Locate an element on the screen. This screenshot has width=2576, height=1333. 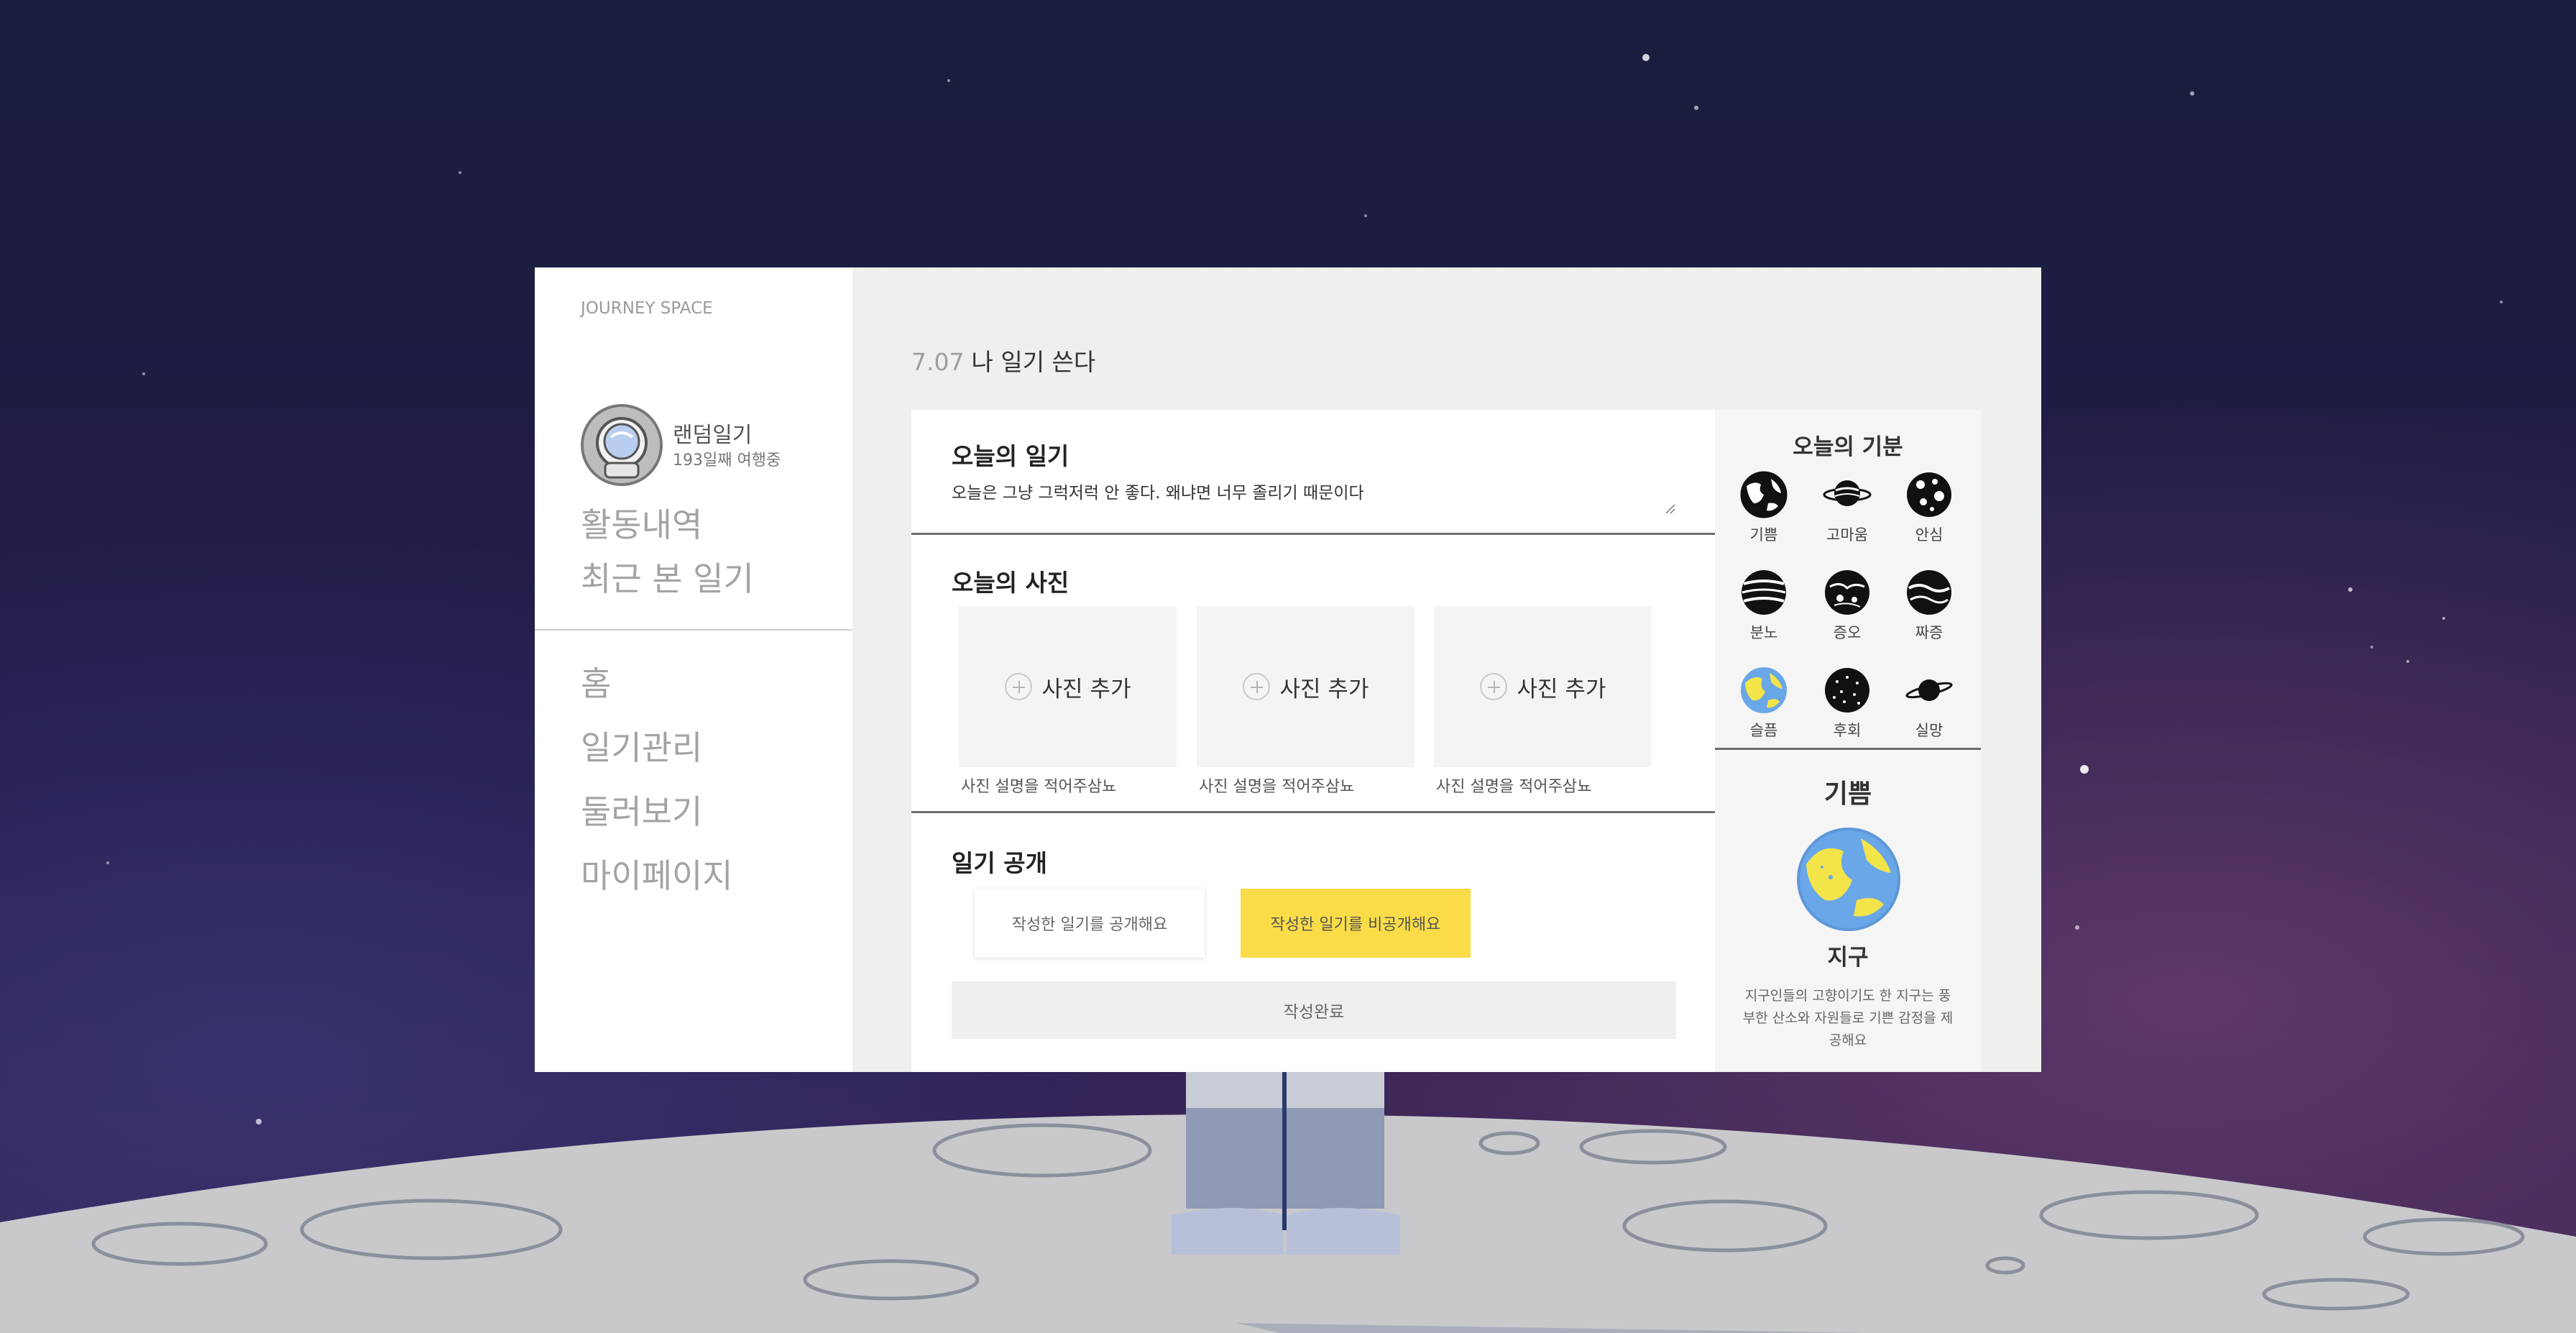
mood-anger: 분노 is located at coordinates (1764, 607).